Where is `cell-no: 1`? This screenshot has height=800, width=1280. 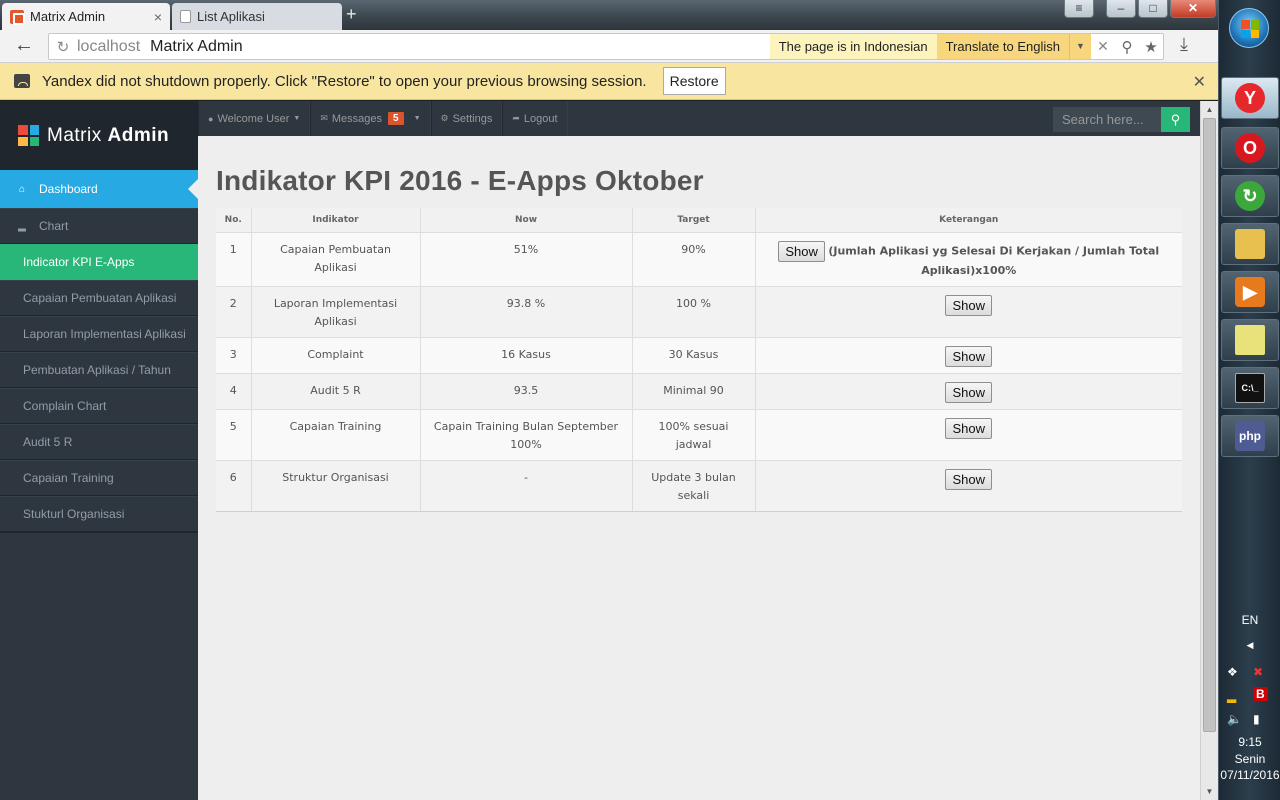 cell-no: 1 is located at coordinates (234, 259).